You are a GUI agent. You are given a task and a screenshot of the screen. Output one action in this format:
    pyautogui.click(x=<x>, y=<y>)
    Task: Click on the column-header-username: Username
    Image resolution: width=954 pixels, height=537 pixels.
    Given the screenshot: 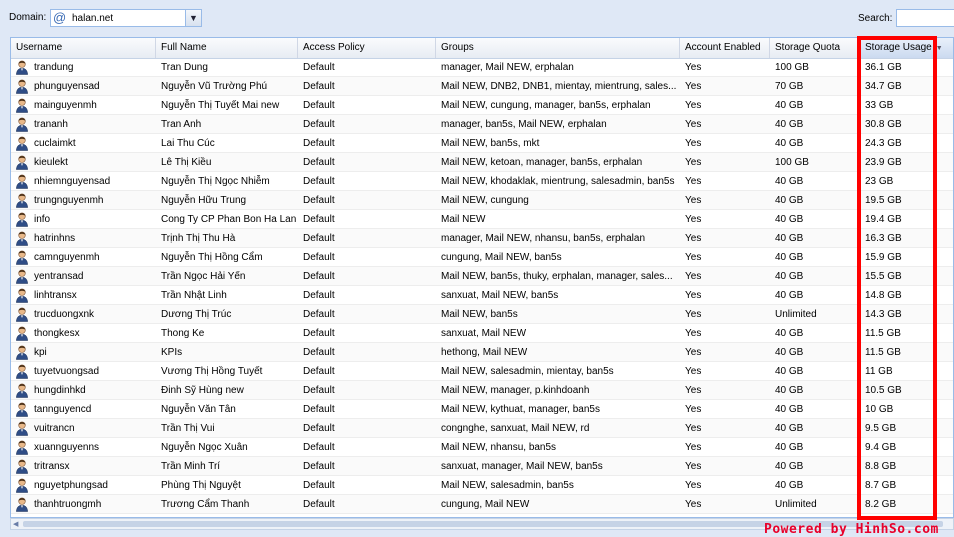 What is the action you would take?
    pyautogui.click(x=83, y=48)
    